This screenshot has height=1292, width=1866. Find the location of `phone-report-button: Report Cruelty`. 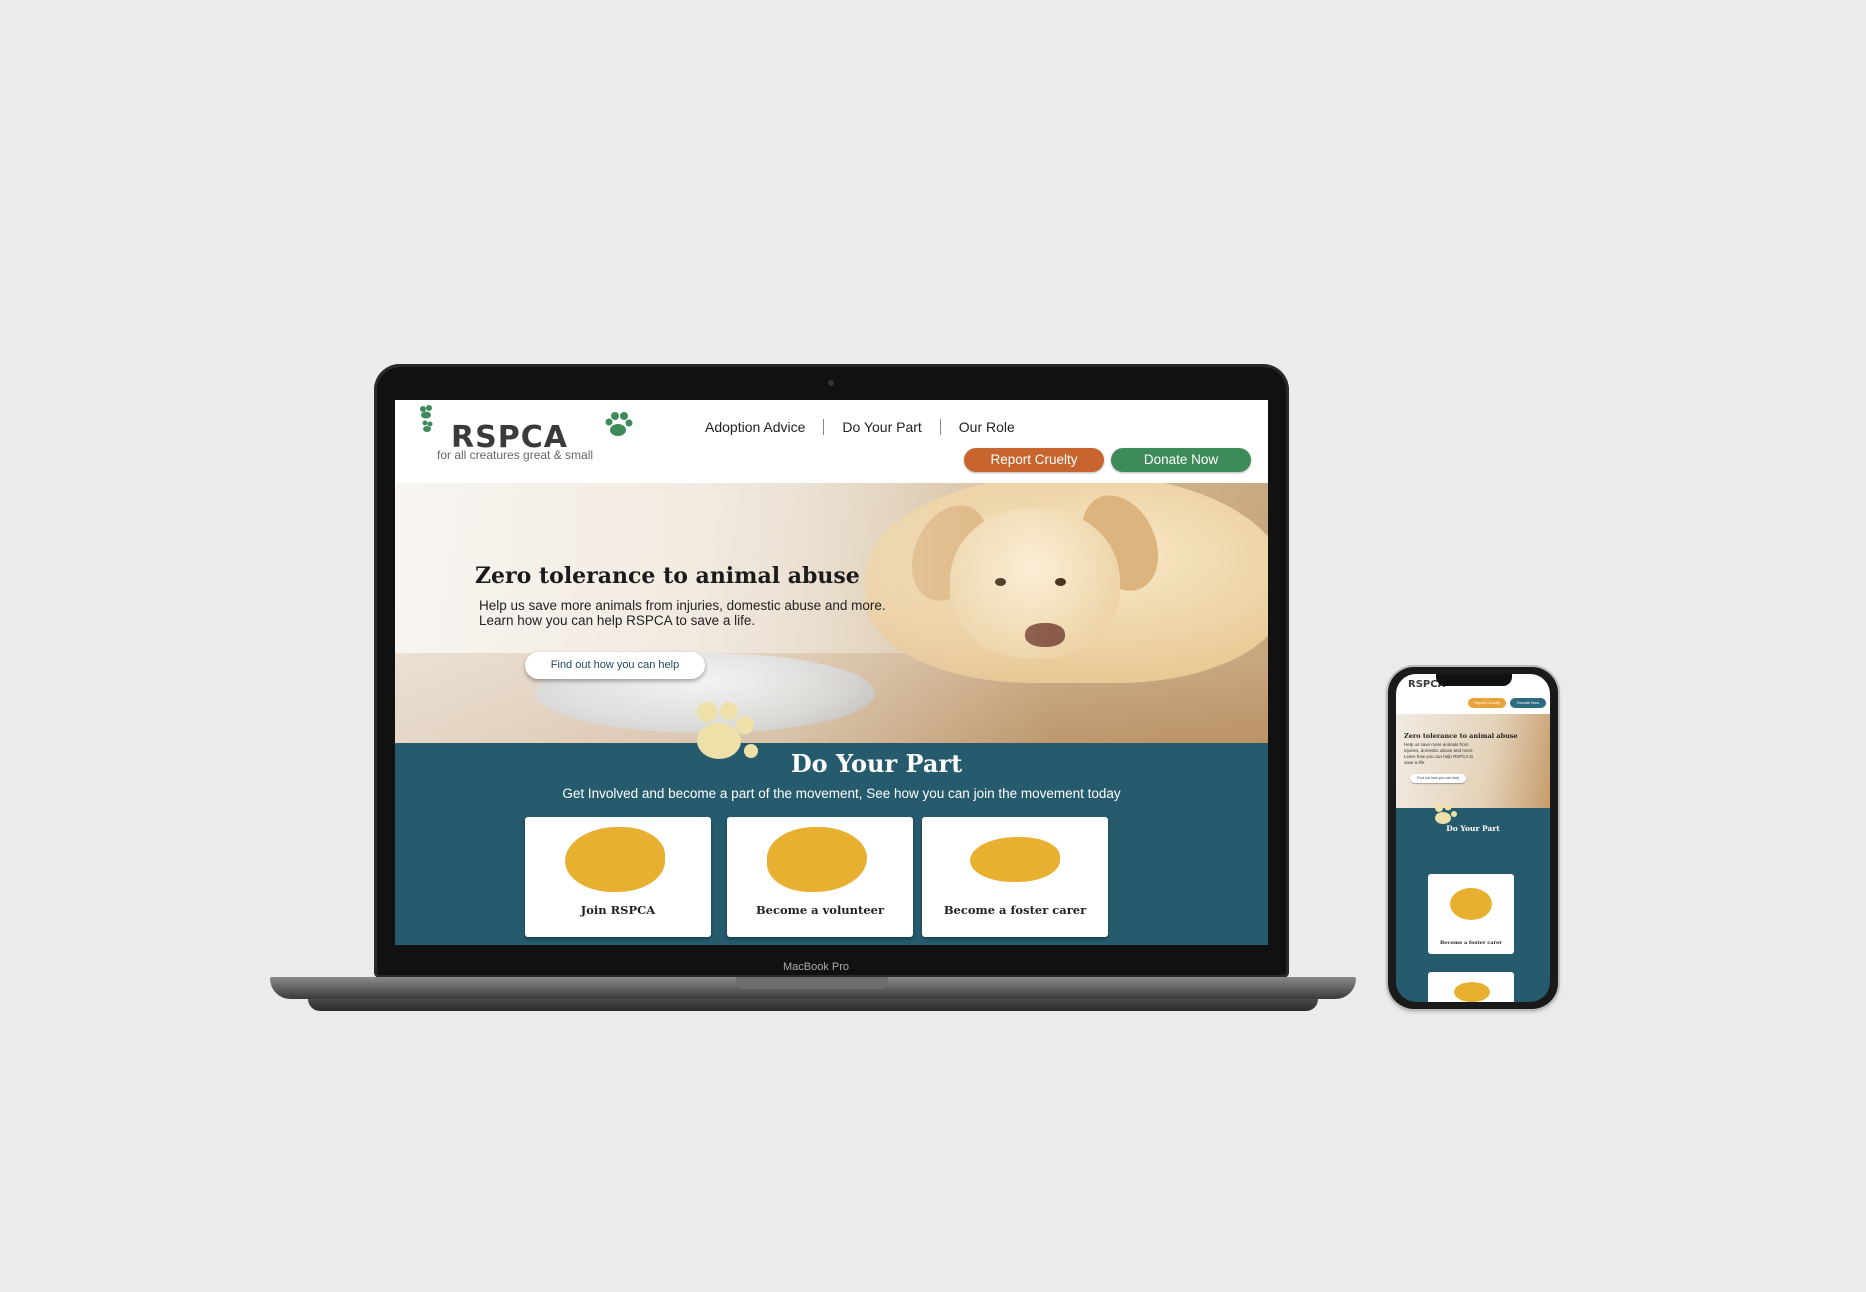

phone-report-button: Report Cruelty is located at coordinates (1487, 703).